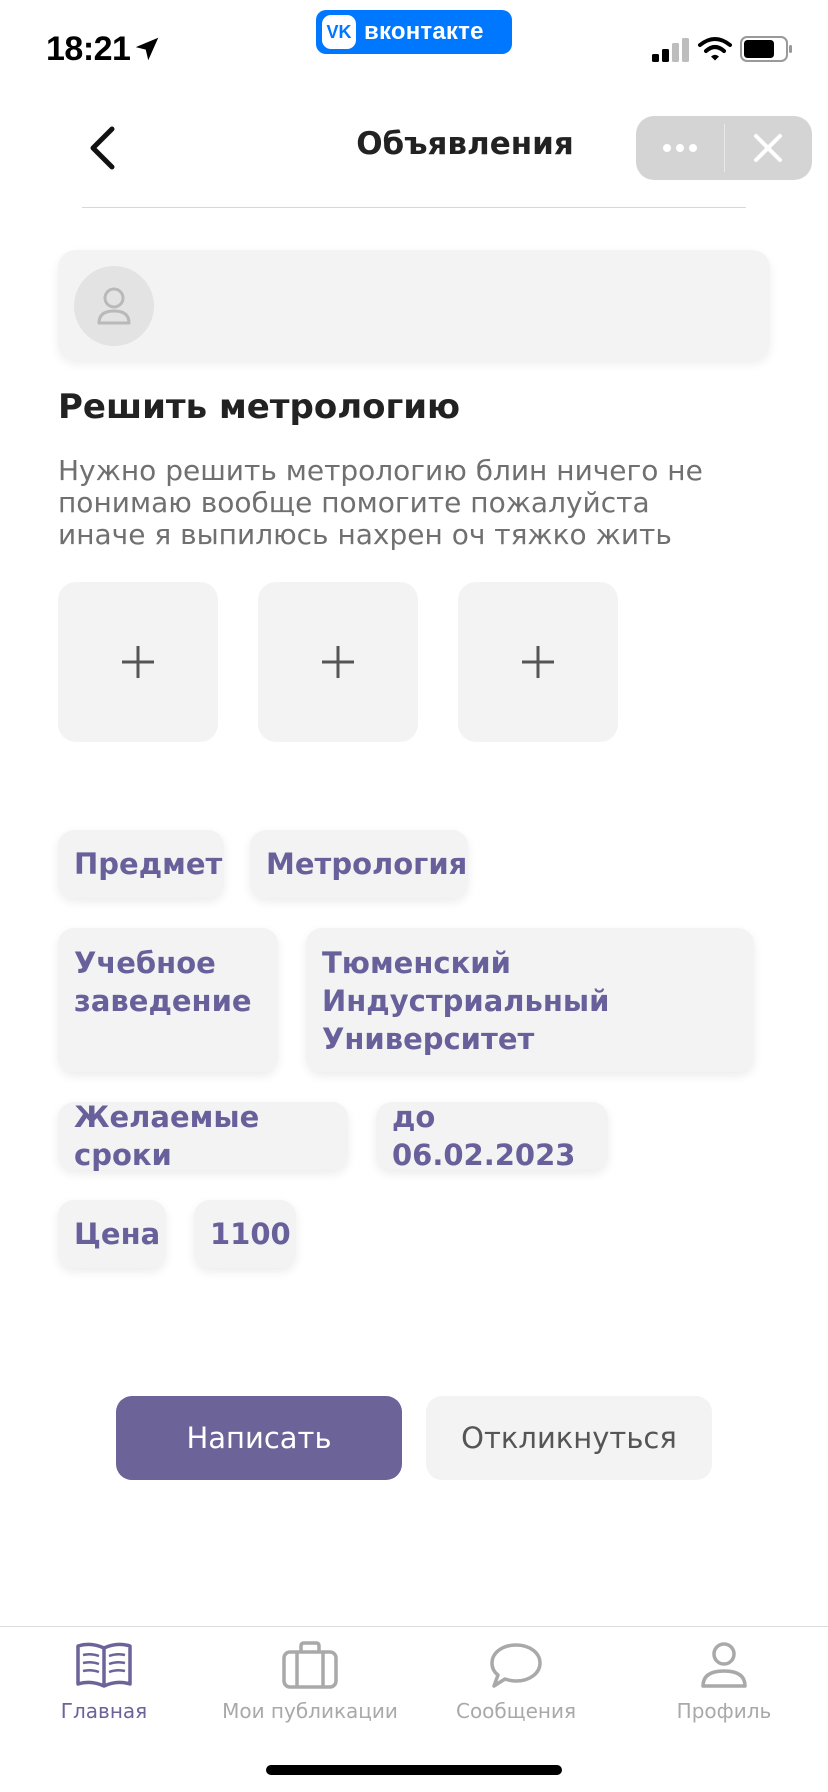 The width and height of the screenshot is (828, 1792). Describe the element at coordinates (465, 144) in the screenshot. I see `page-title: Объявления` at that location.